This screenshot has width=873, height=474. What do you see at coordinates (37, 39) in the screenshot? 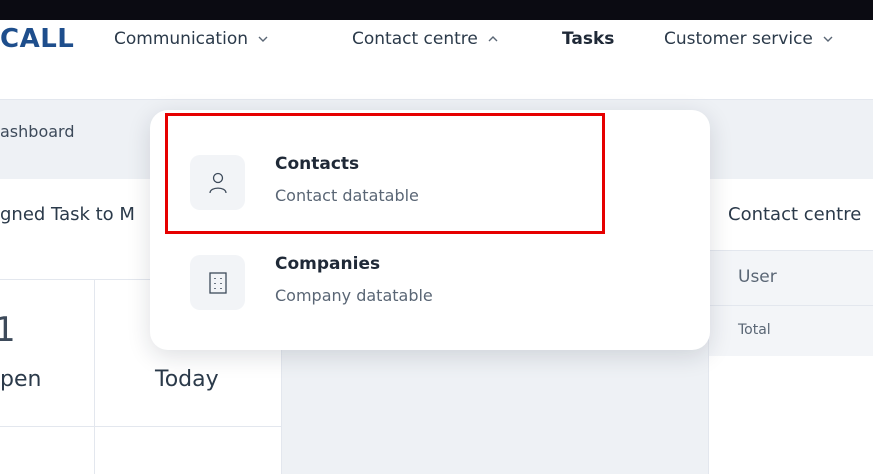
I see `brand-logo: CALL` at bounding box center [37, 39].